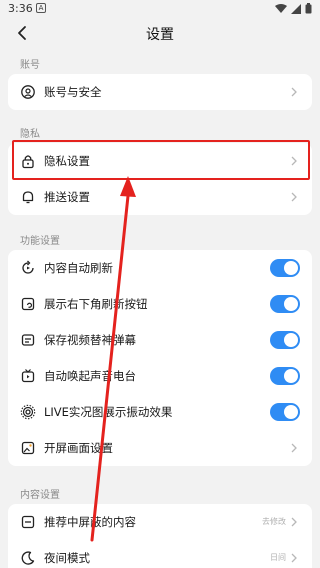  What do you see at coordinates (40, 241) in the screenshot?
I see `section-label-function: 功能设置` at bounding box center [40, 241].